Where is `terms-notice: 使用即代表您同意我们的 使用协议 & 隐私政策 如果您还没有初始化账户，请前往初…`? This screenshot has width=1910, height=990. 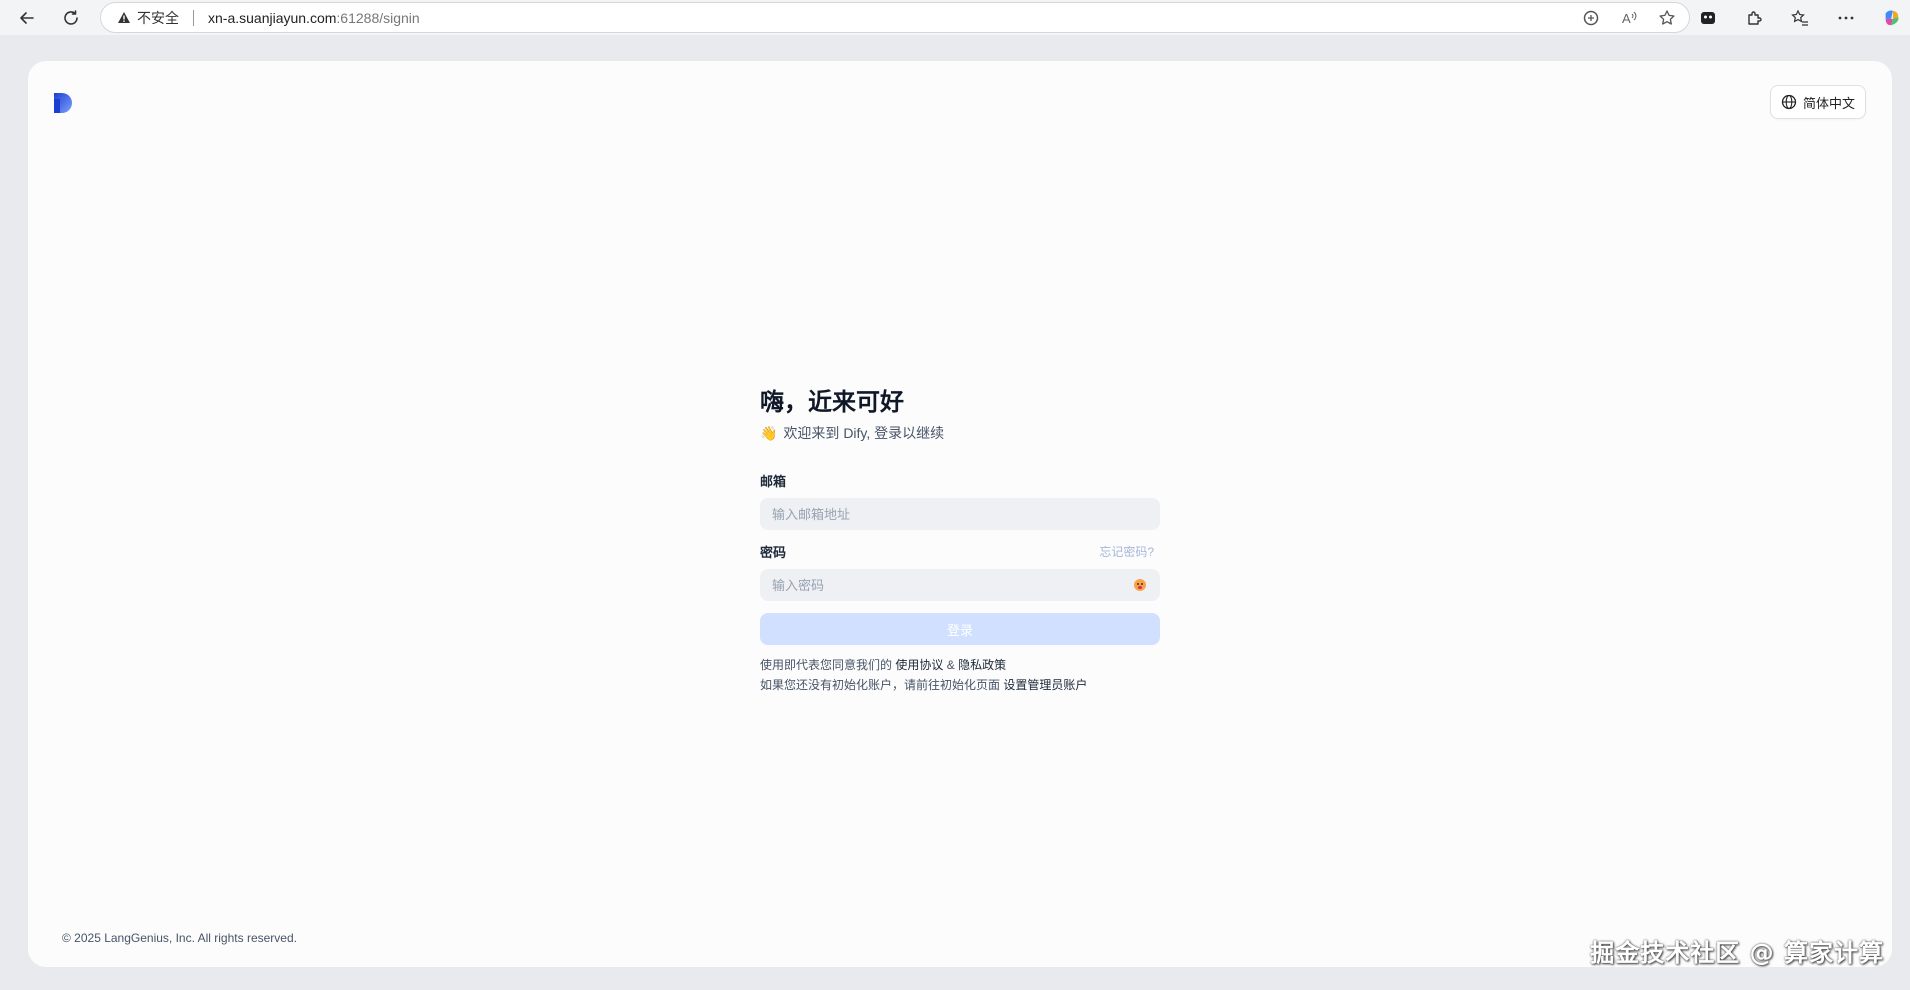
terms-notice: 使用即代表您同意我们的 使用协议 & 隐私政策 如果您还没有初始化账户，请前往初… is located at coordinates (960, 675).